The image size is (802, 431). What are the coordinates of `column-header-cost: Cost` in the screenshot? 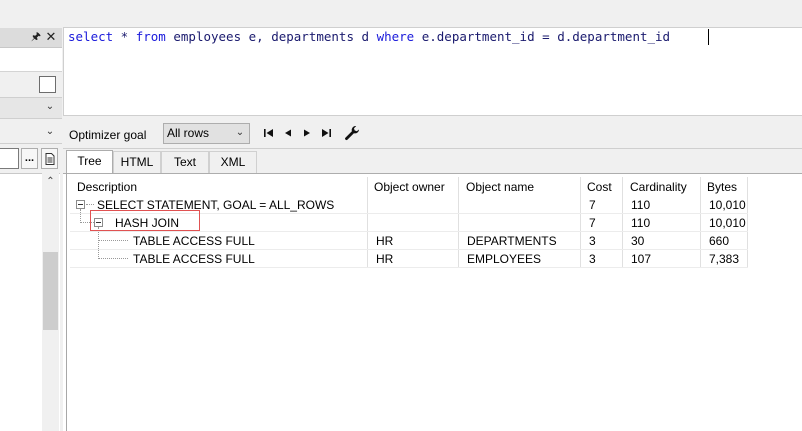 It's located at (599, 187).